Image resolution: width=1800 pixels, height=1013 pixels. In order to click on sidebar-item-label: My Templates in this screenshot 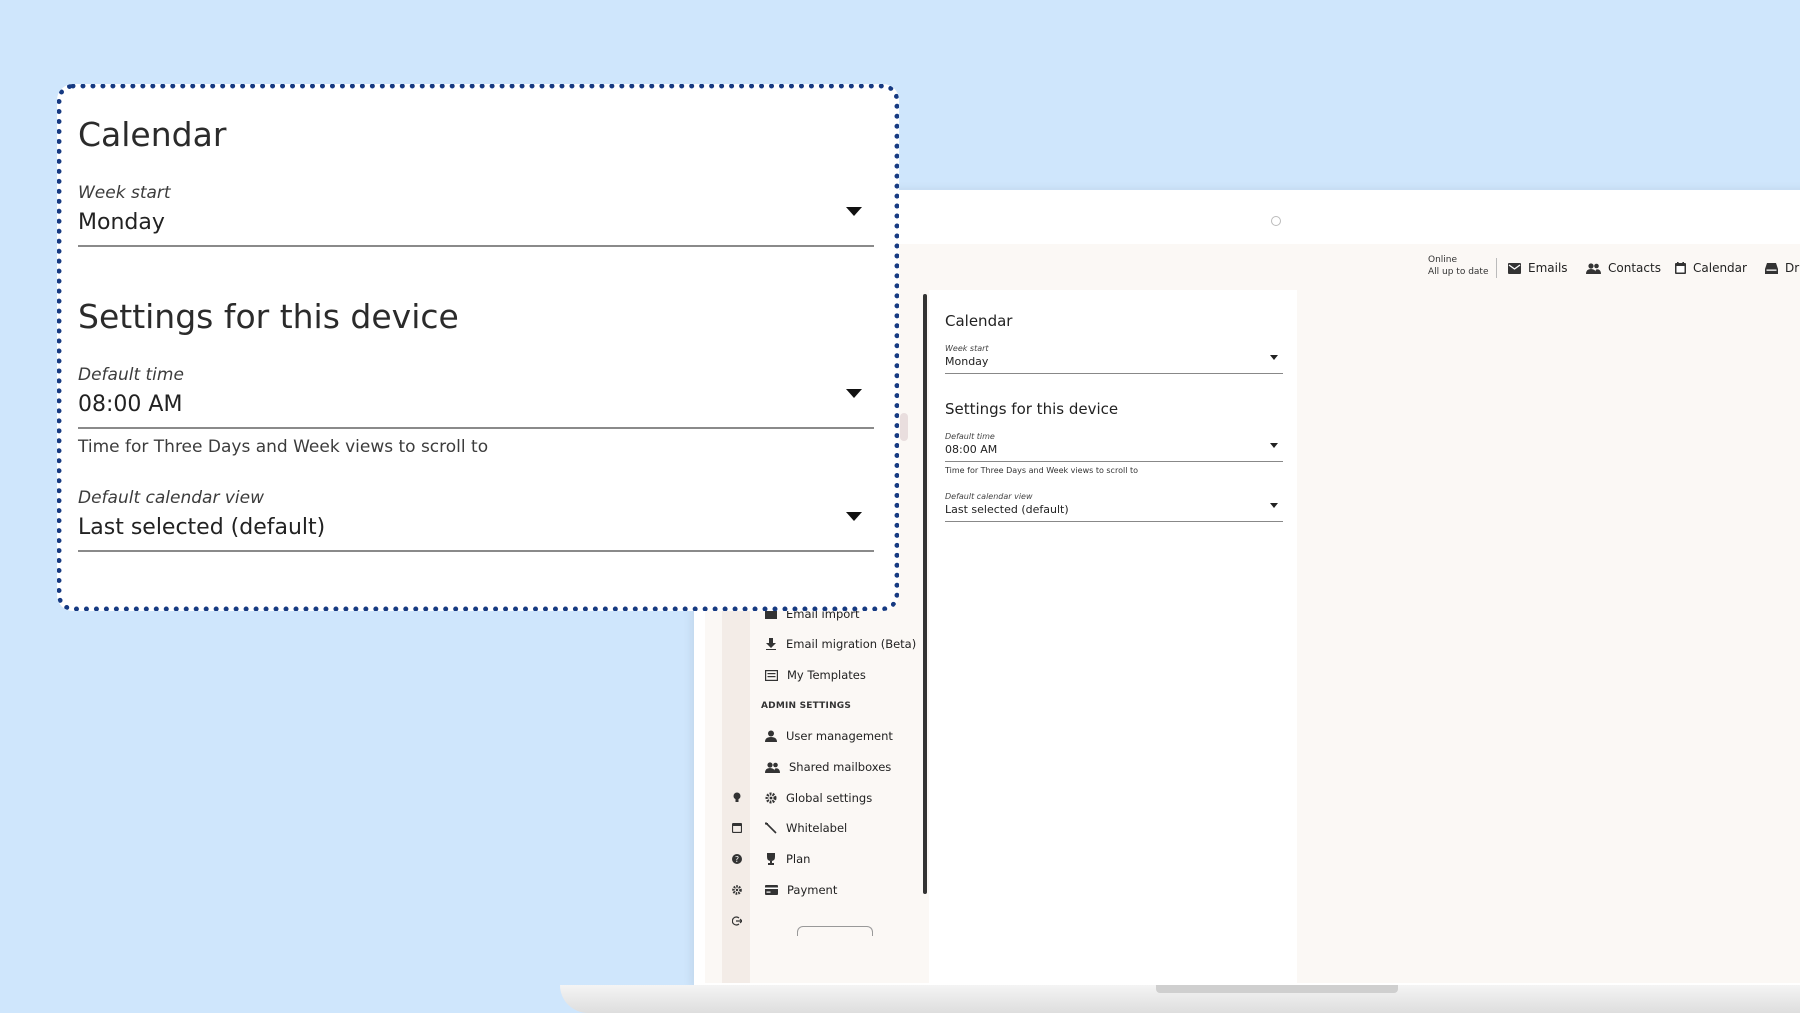, I will do `click(826, 675)`.